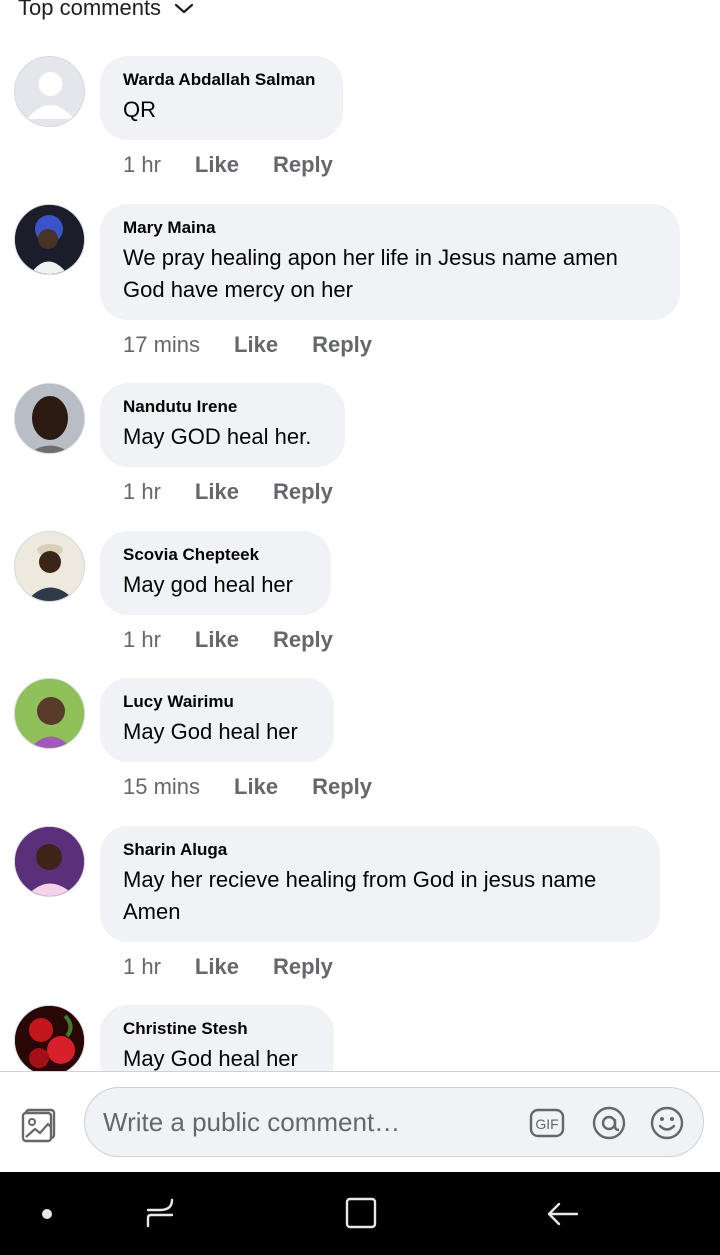 The height and width of the screenshot is (1255, 720). What do you see at coordinates (161, 787) in the screenshot?
I see `comment-time: 15 mins` at bounding box center [161, 787].